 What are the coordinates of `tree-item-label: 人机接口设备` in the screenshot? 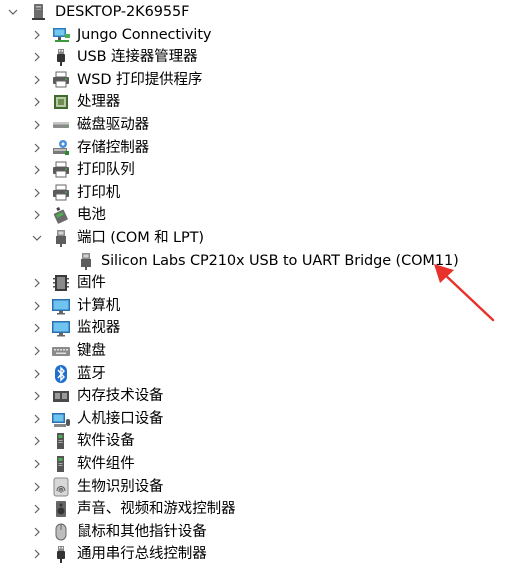 It's located at (120, 418).